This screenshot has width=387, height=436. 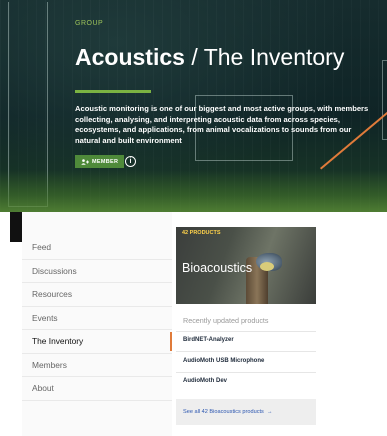 I want to click on sidebar-item-feed: Feed, so click(x=97, y=248).